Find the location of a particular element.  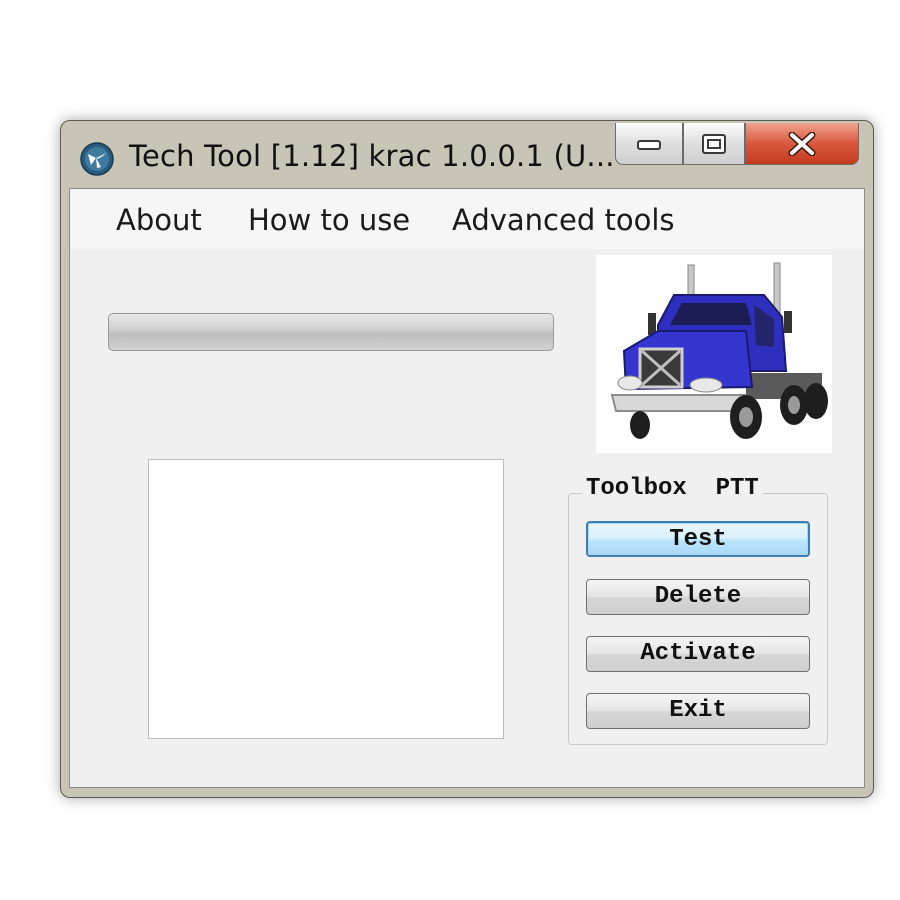

menu-bar: About How to use Advanced tools is located at coordinates (467, 219).